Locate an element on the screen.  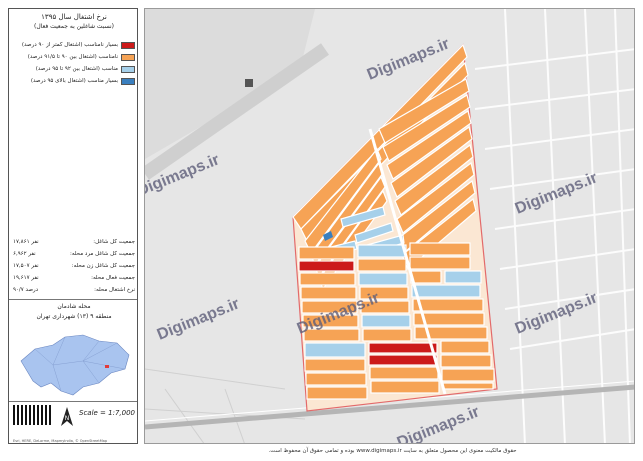
legend-item-very-poor: بسیار نامناسب (اشتغال کمتر از ۹۰ درصد) is located at coordinates (74, 45).